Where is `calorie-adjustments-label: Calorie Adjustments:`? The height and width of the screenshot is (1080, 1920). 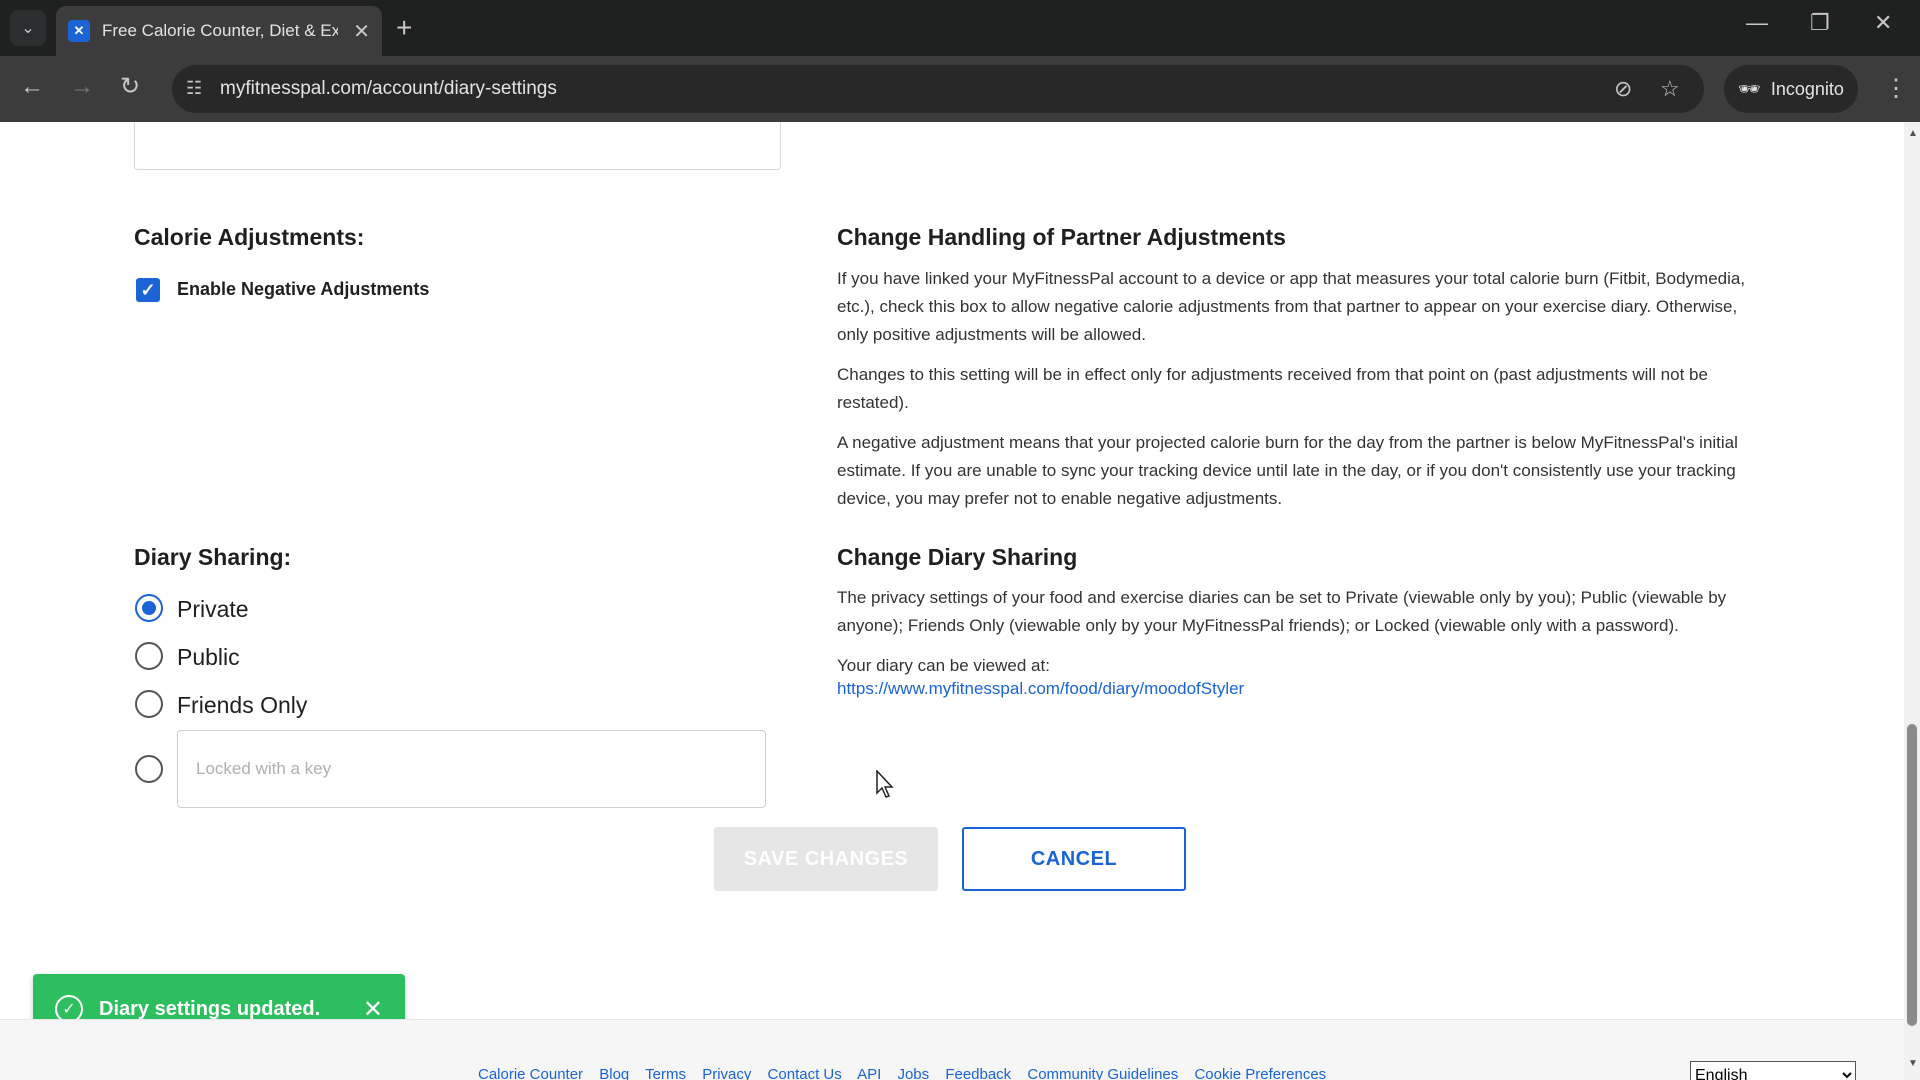 calorie-adjustments-label: Calorie Adjustments: is located at coordinates (249, 237).